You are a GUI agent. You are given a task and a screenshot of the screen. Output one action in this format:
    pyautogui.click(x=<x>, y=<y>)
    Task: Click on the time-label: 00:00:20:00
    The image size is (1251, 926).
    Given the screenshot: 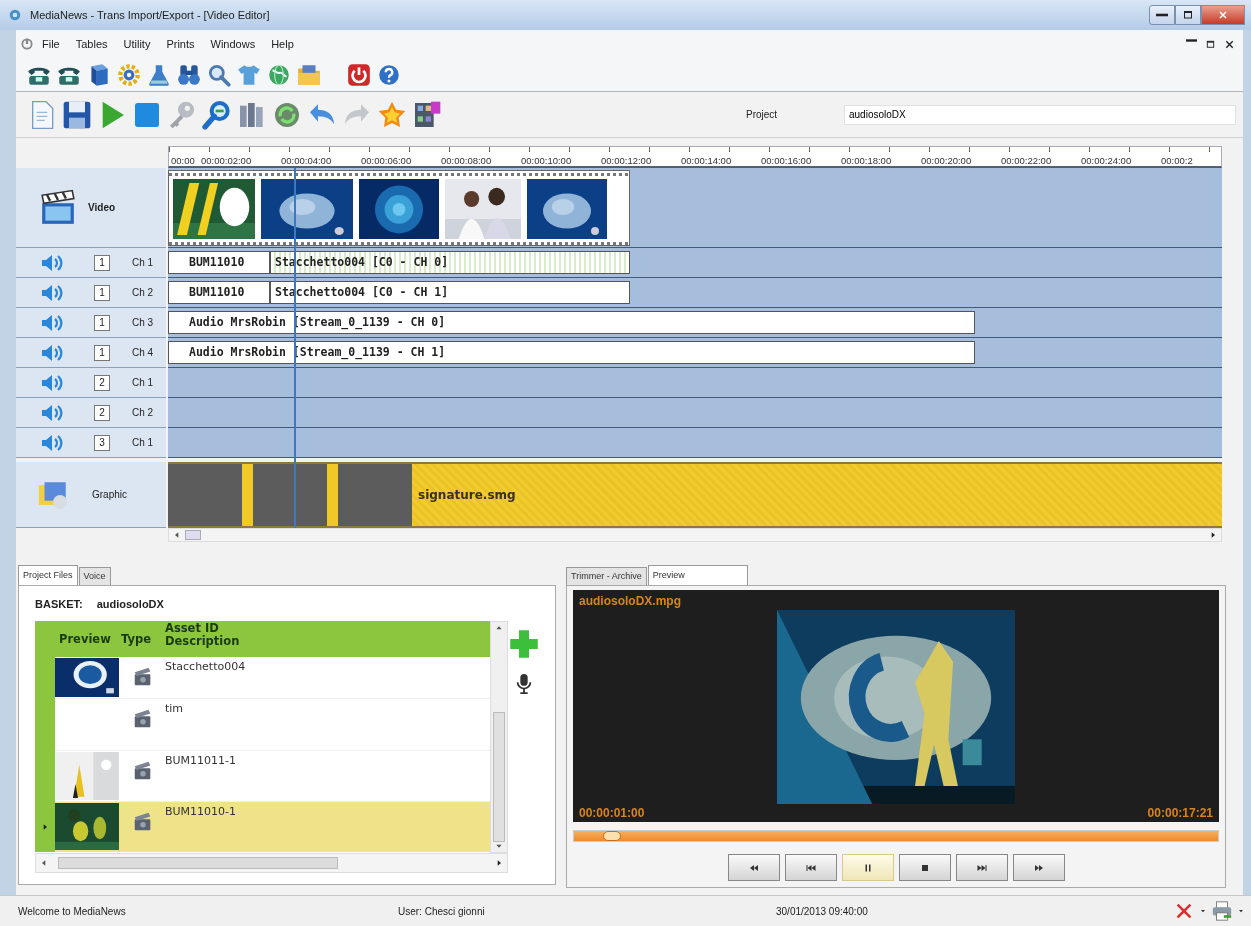 What is the action you would take?
    pyautogui.click(x=947, y=160)
    